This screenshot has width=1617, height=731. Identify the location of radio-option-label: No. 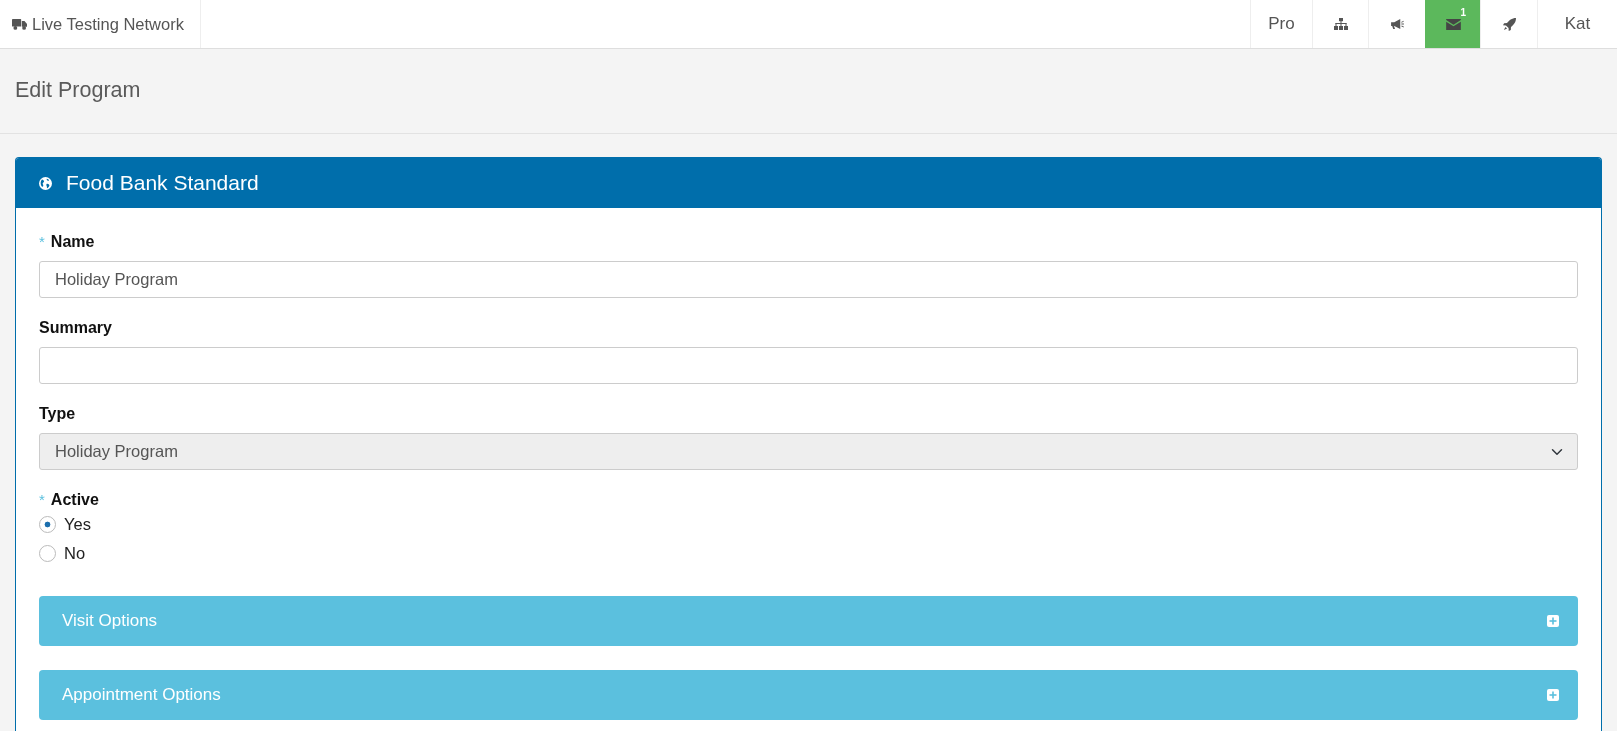
(75, 554).